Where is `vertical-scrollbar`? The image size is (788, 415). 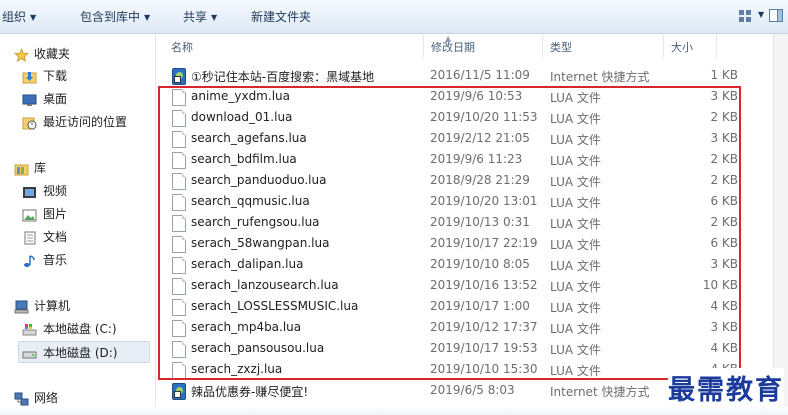 vertical-scrollbar is located at coordinates (780, 224).